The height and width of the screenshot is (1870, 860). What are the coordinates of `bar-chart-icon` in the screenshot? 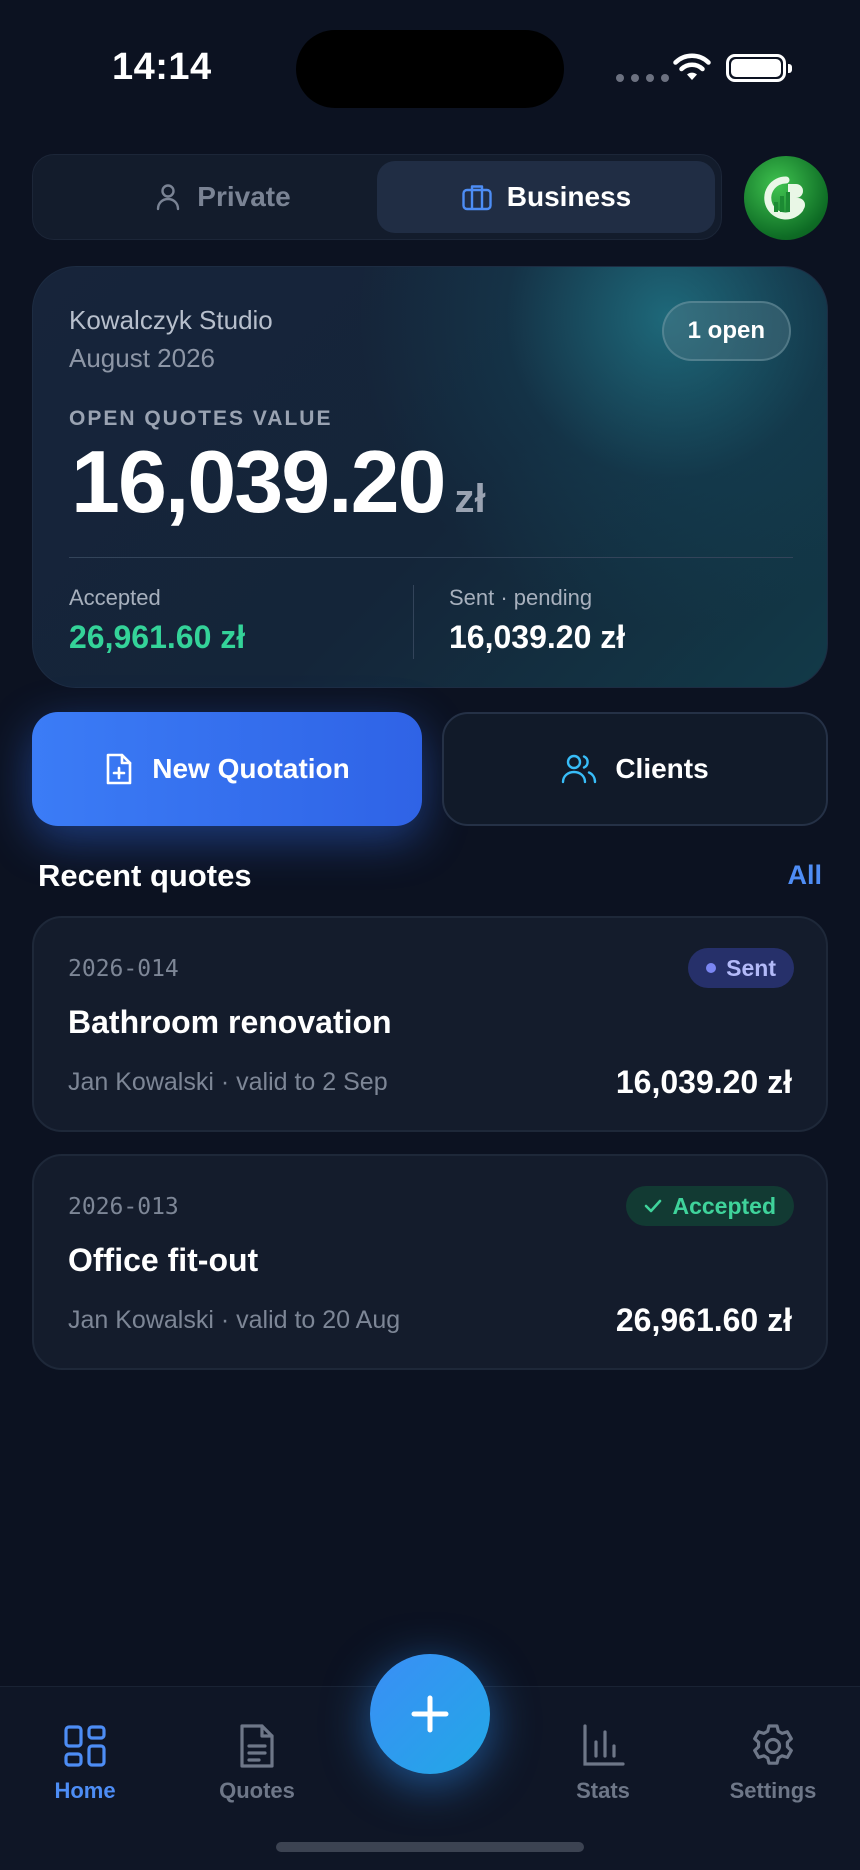 It's located at (604, 1745).